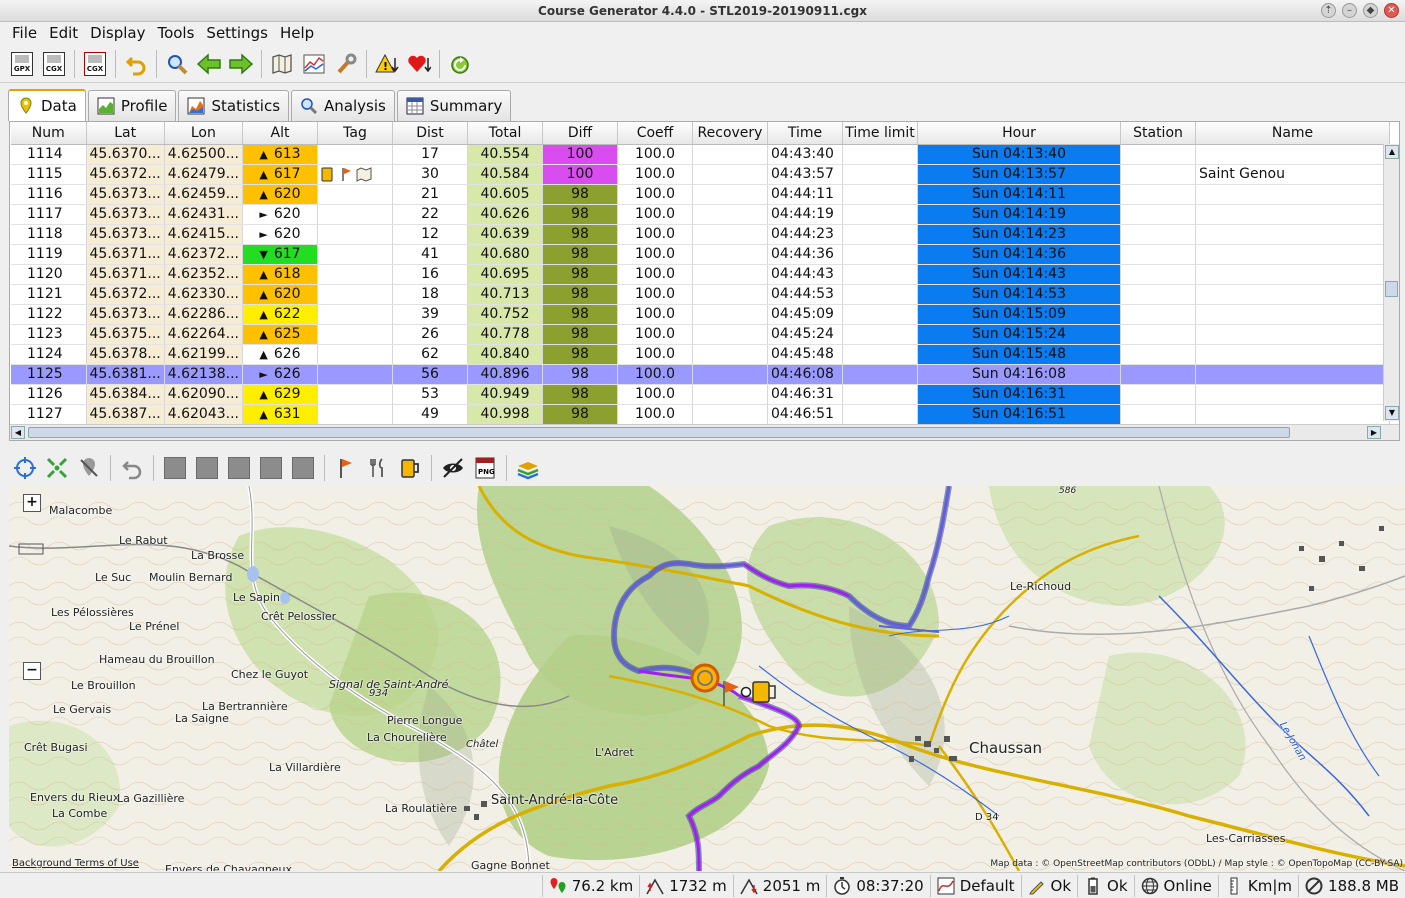 The image size is (1405, 898). Describe the element at coordinates (485, 468) in the screenshot. I see `export-png-button: PNG` at that location.